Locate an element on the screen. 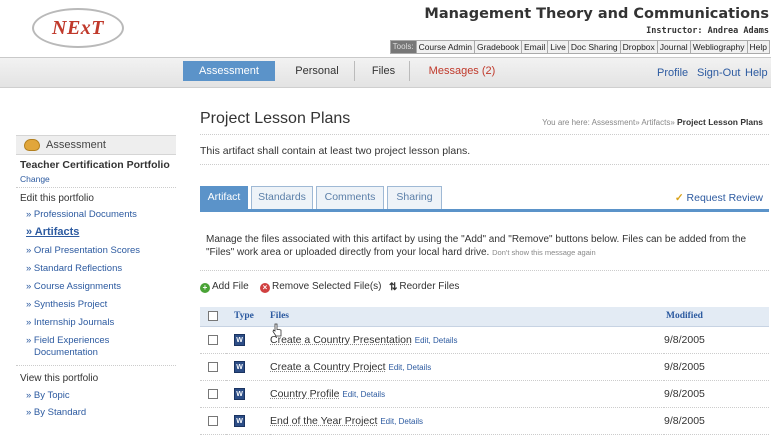  table-header-row: Type Files Modified is located at coordinates (484, 317).